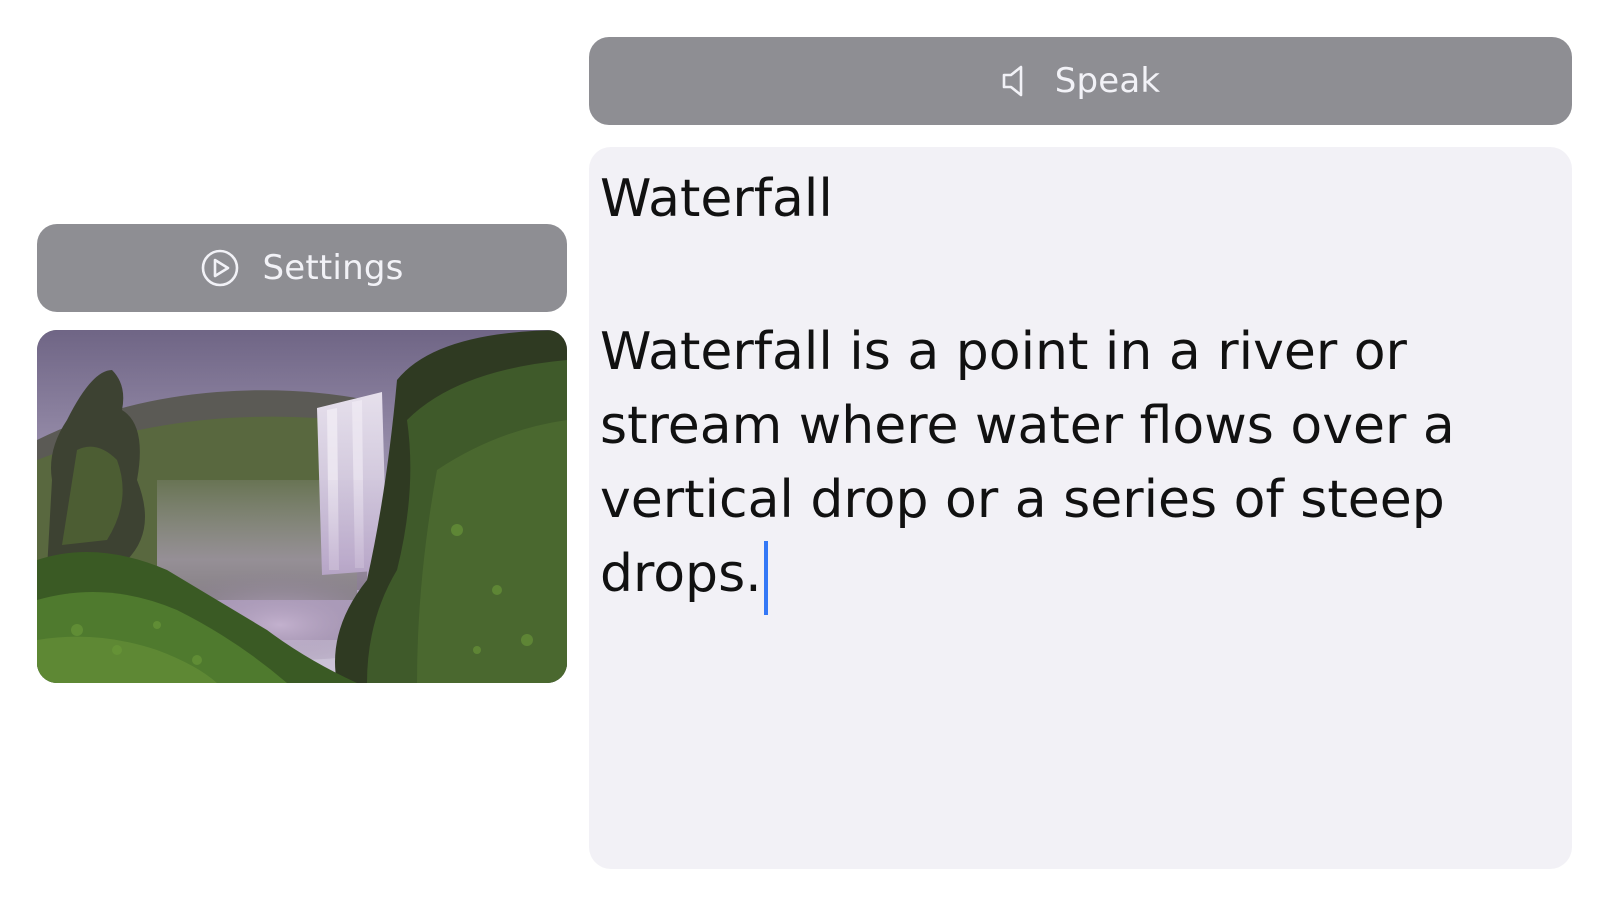  I want to click on speak-button-label: Speak, so click(1107, 81).